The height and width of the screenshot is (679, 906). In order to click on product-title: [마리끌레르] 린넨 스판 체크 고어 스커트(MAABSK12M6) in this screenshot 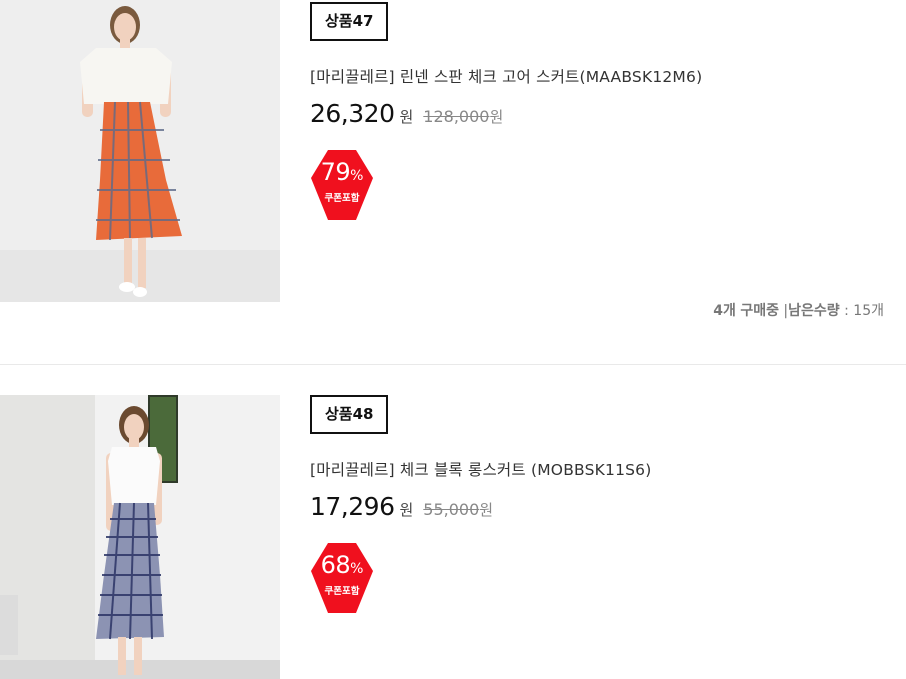, I will do `click(506, 76)`.